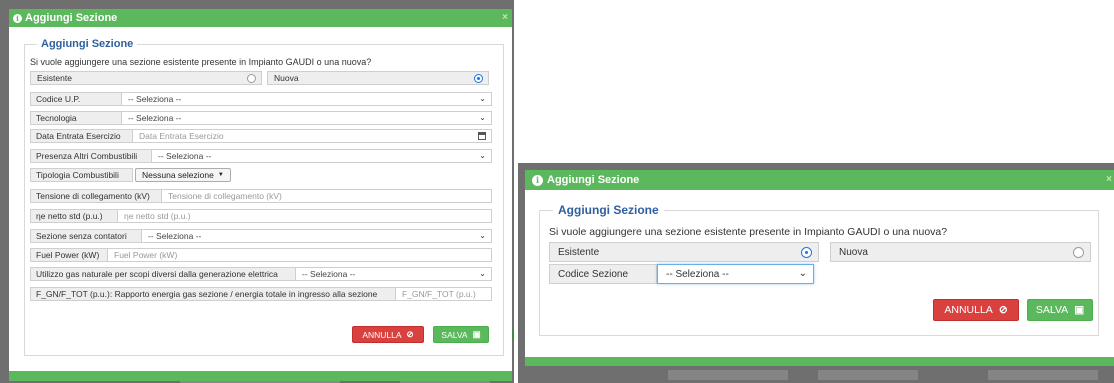  I want to click on senza-contatori-select: -- Seleziona -- ⌄, so click(317, 236).